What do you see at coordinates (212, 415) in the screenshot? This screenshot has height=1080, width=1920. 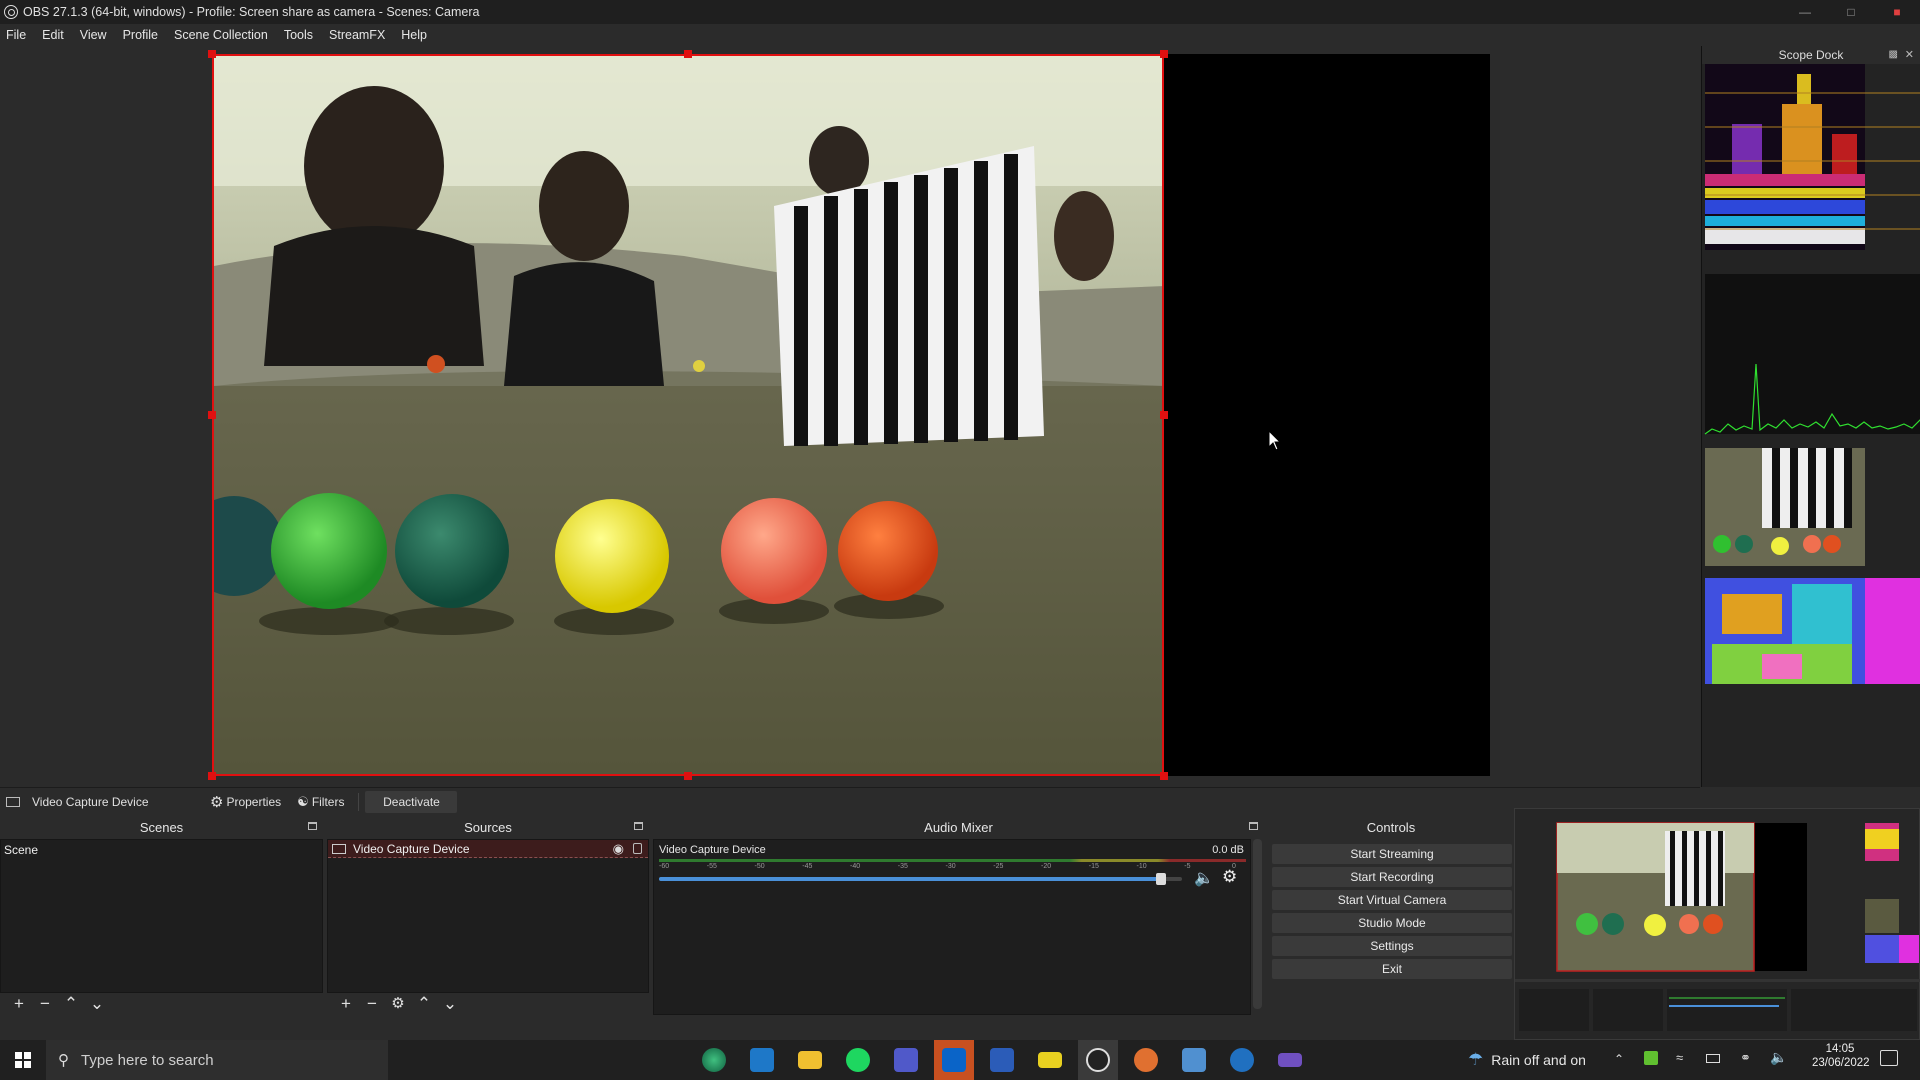 I see `resize-handle-l` at bounding box center [212, 415].